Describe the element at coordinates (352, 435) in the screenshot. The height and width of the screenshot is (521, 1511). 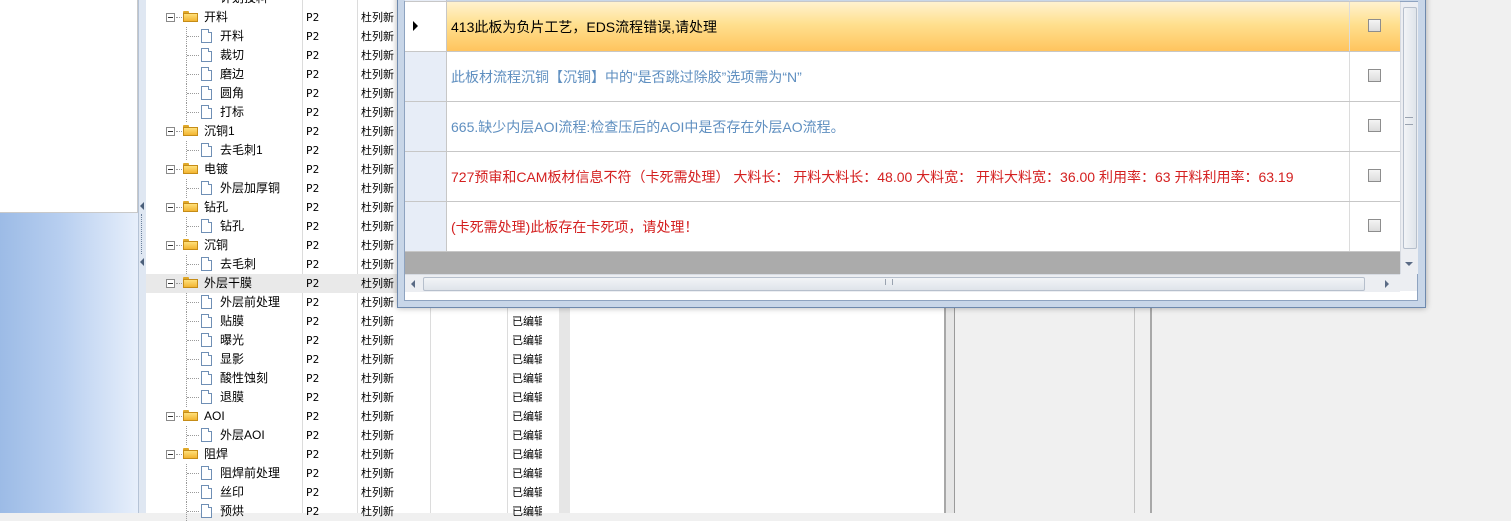
I see `tree-row: 外层AOI P2 杜列新 已编辑` at that location.